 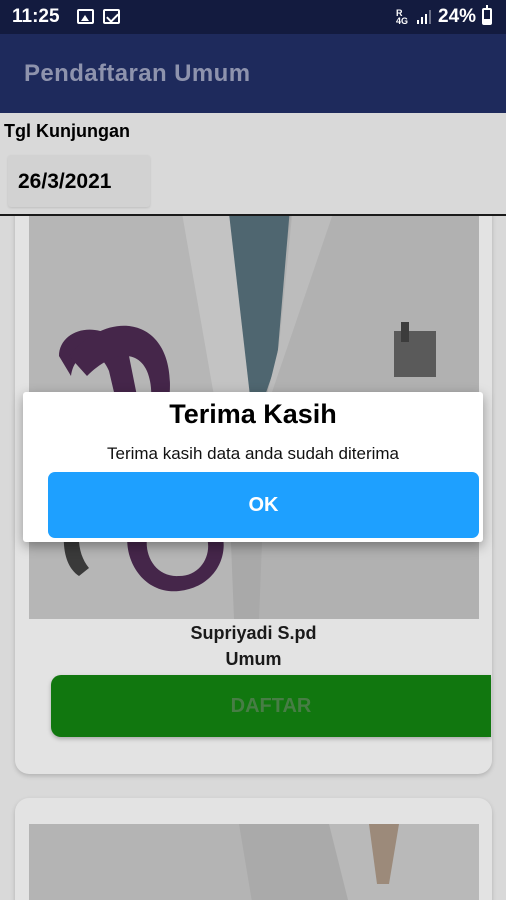 What do you see at coordinates (263, 505) in the screenshot?
I see `ok-button: OK` at bounding box center [263, 505].